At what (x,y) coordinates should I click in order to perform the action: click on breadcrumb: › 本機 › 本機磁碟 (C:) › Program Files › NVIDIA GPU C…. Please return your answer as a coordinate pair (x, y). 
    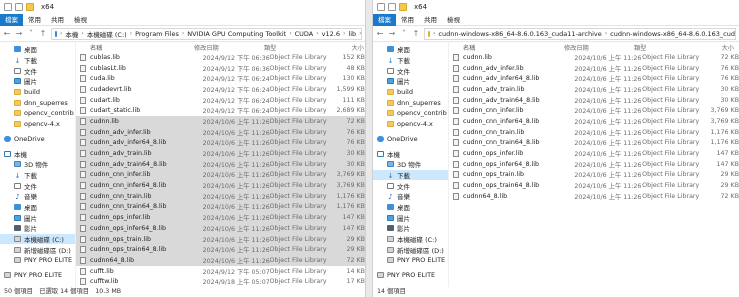
    Looking at the image, I should click on (206, 33).